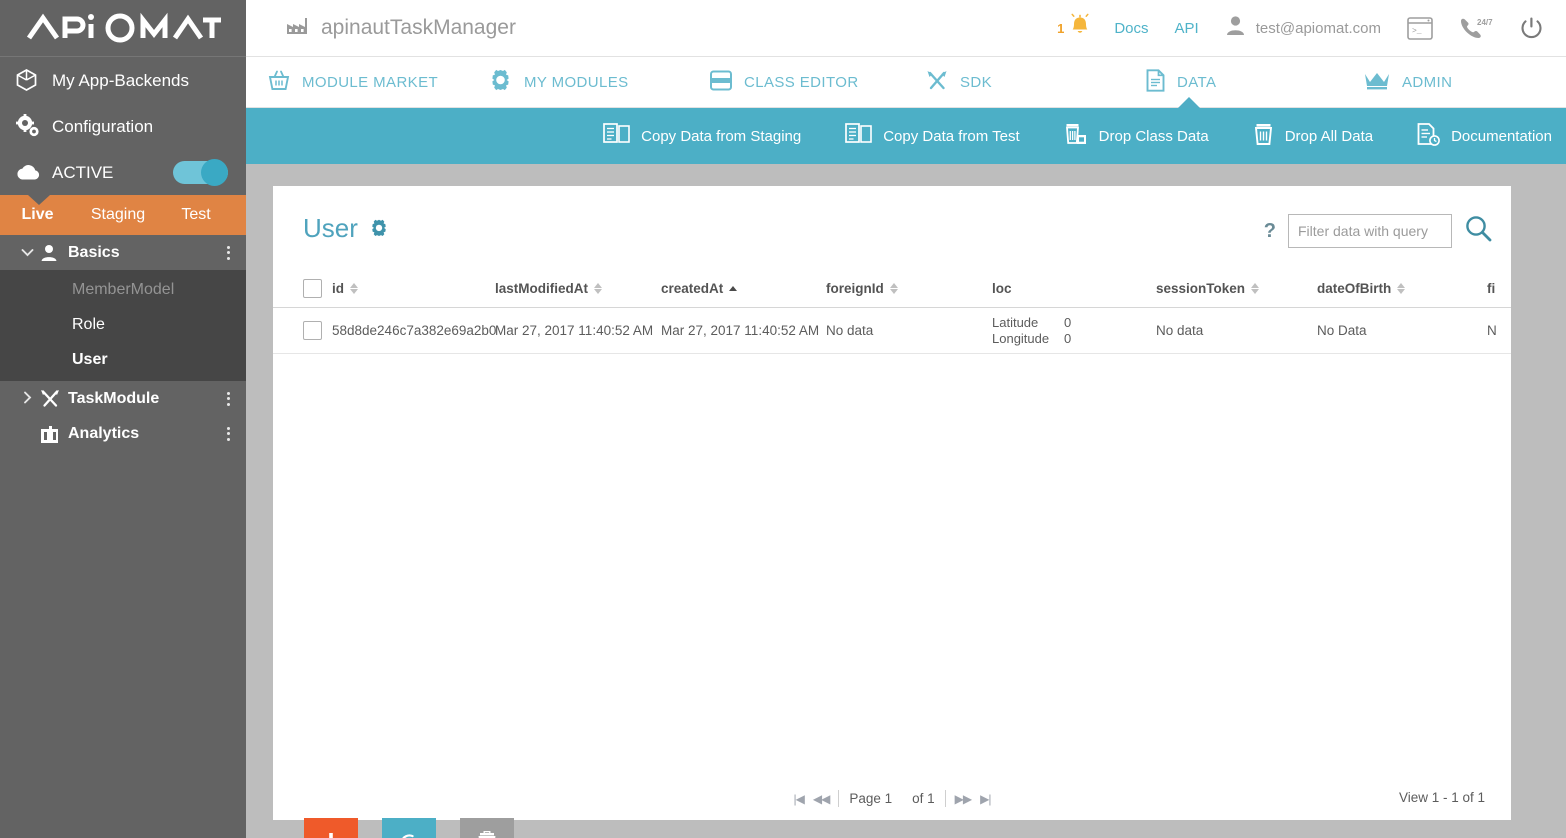  I want to click on select-all-checkbox, so click(312, 288).